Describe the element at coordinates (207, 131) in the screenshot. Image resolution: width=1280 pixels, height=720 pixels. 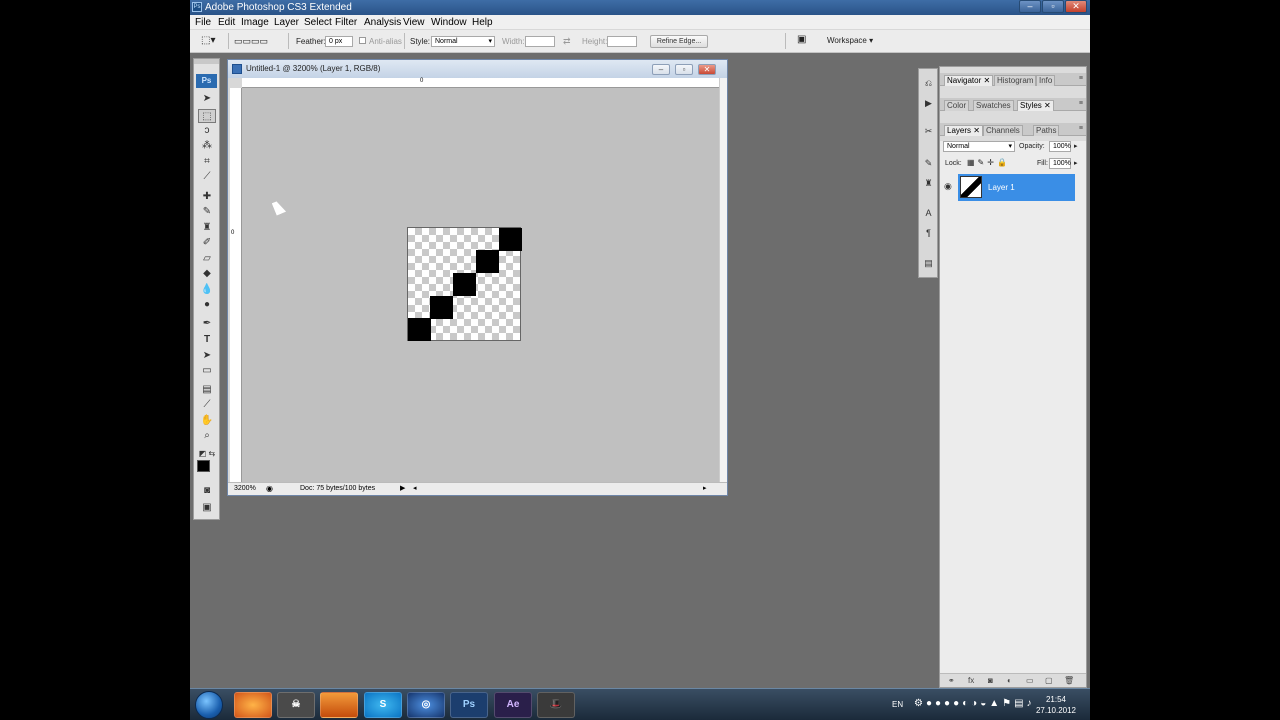
I see `lasso-tool-icon: ↄ` at that location.